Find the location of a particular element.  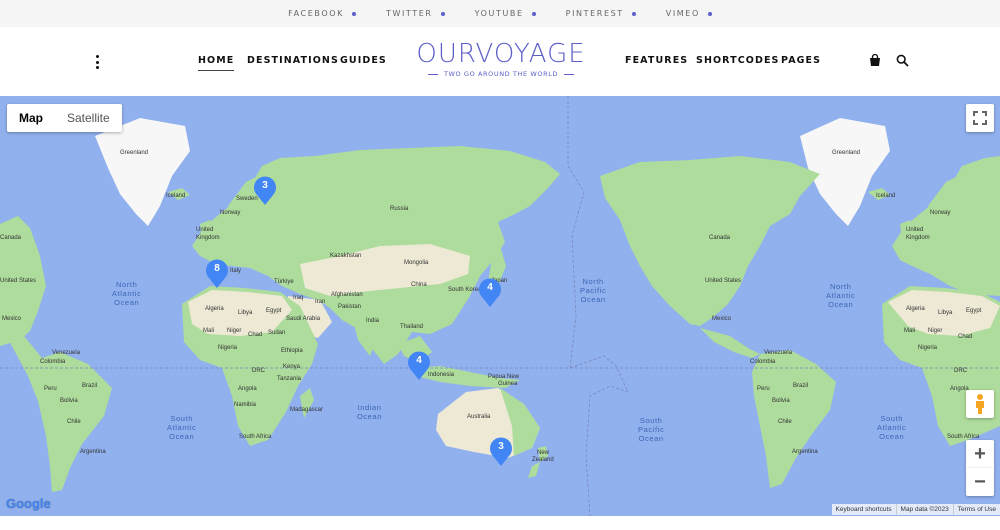

google-logo: Google is located at coordinates (28, 503).